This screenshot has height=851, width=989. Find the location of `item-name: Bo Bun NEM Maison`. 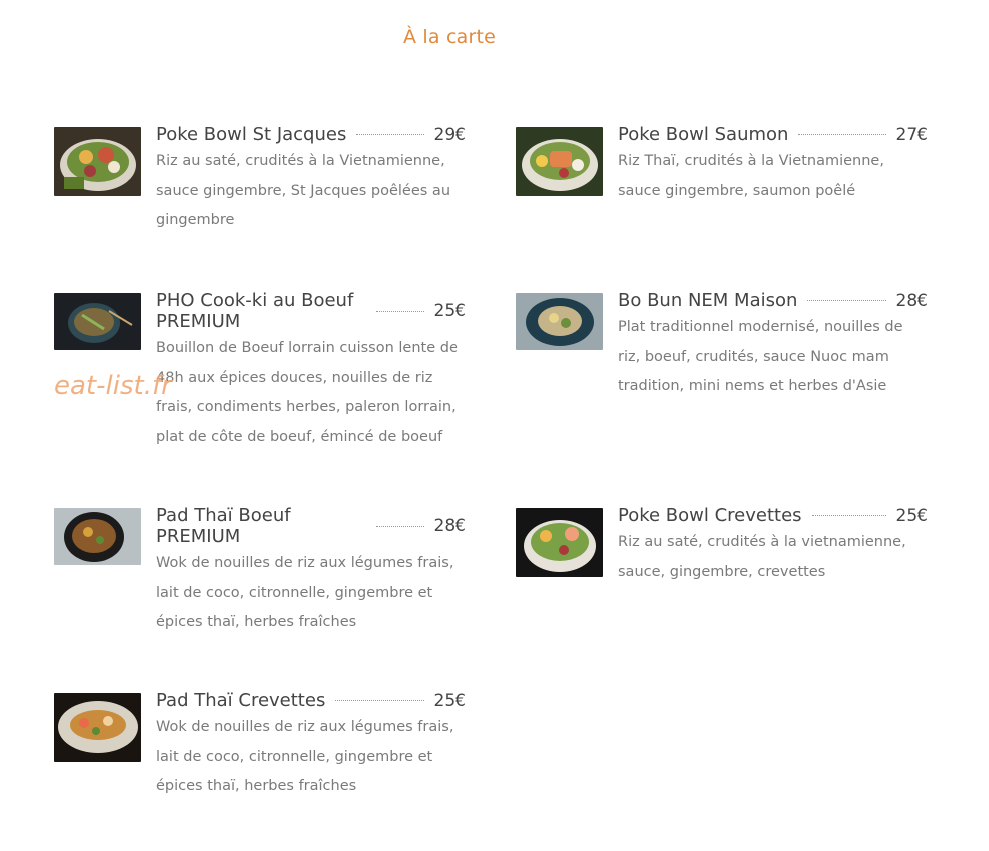

item-name: Bo Bun NEM Maison is located at coordinates (708, 300).